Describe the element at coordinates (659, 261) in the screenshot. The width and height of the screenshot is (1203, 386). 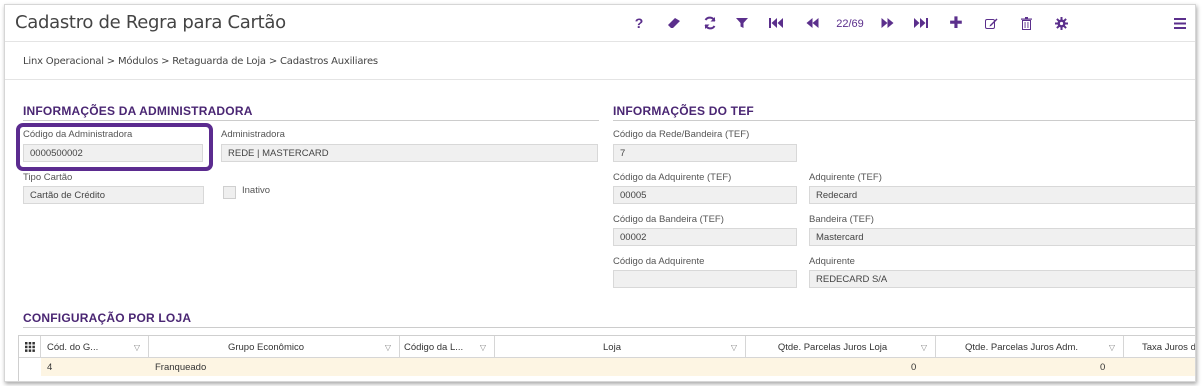
I see `codigo-adquirente-label: Código da Adquirente` at that location.